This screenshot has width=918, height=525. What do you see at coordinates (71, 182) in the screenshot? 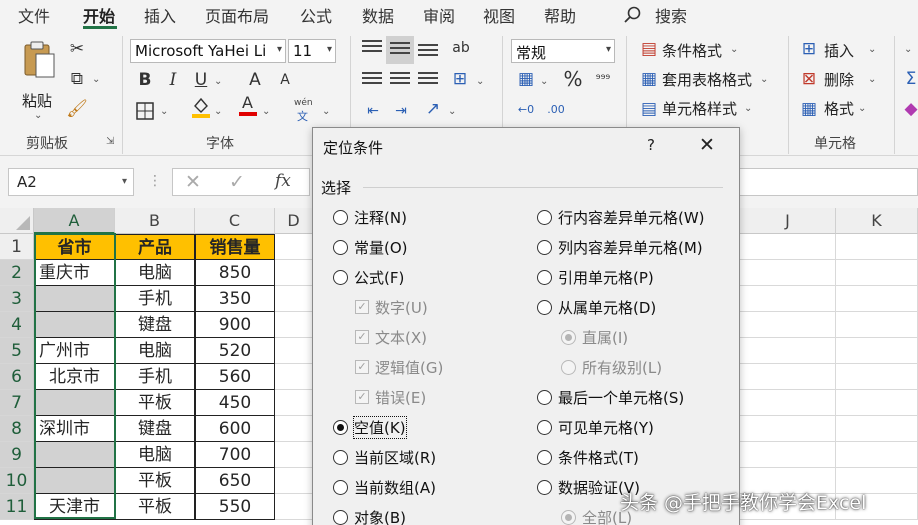
I see `name-box: A2 ▾` at bounding box center [71, 182].